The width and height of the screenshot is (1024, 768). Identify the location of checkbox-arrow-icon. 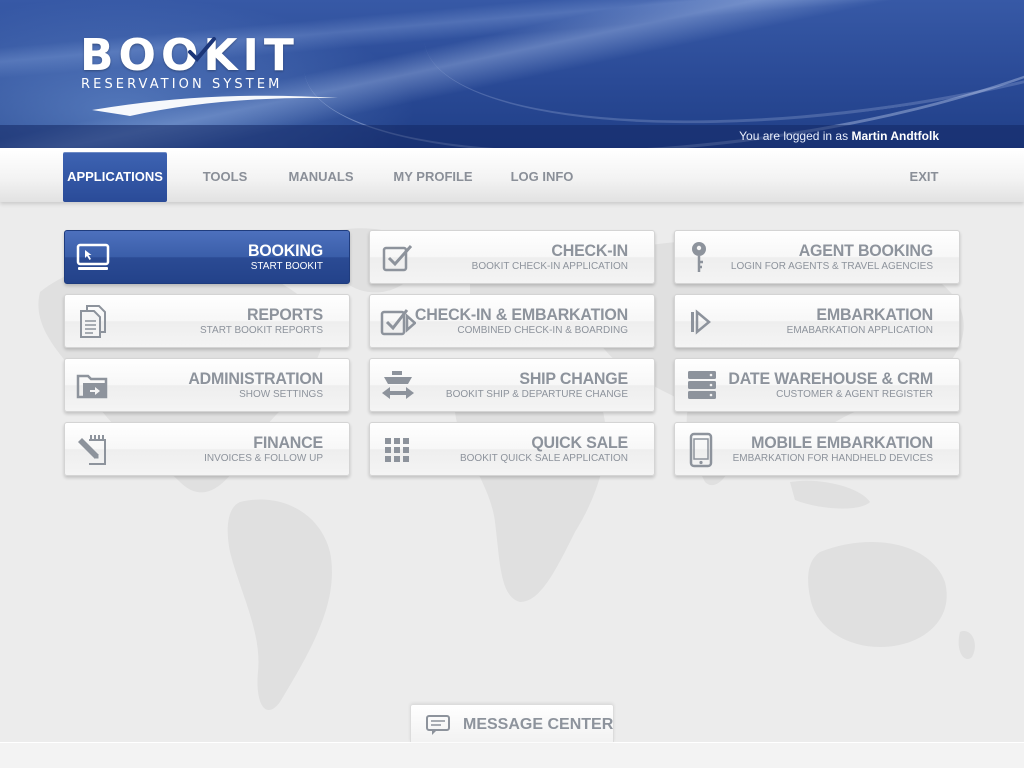
(398, 322).